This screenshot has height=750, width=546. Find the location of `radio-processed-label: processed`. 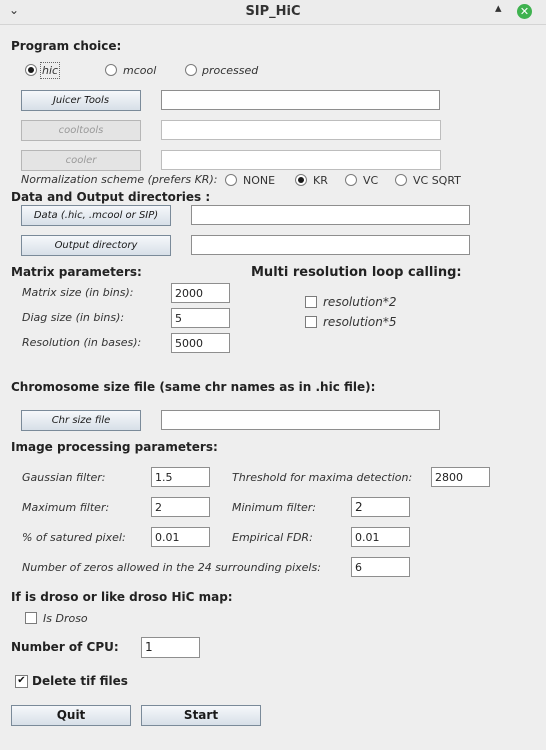

radio-processed-label: processed is located at coordinates (230, 70).